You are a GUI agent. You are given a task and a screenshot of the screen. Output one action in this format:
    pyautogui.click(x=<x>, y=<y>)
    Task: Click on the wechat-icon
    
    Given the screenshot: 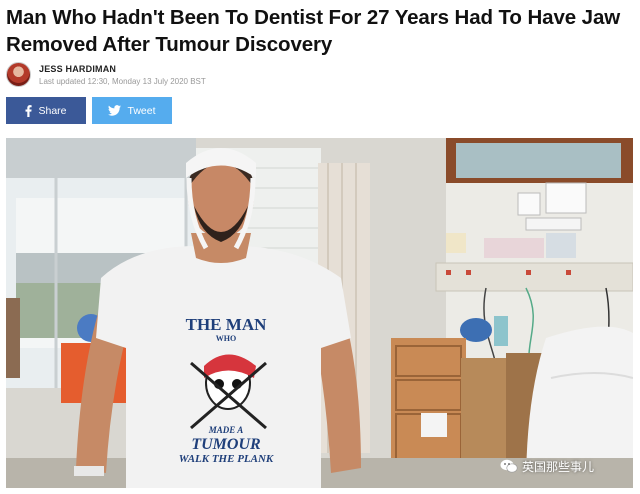 What is the action you would take?
    pyautogui.click(x=509, y=466)
    